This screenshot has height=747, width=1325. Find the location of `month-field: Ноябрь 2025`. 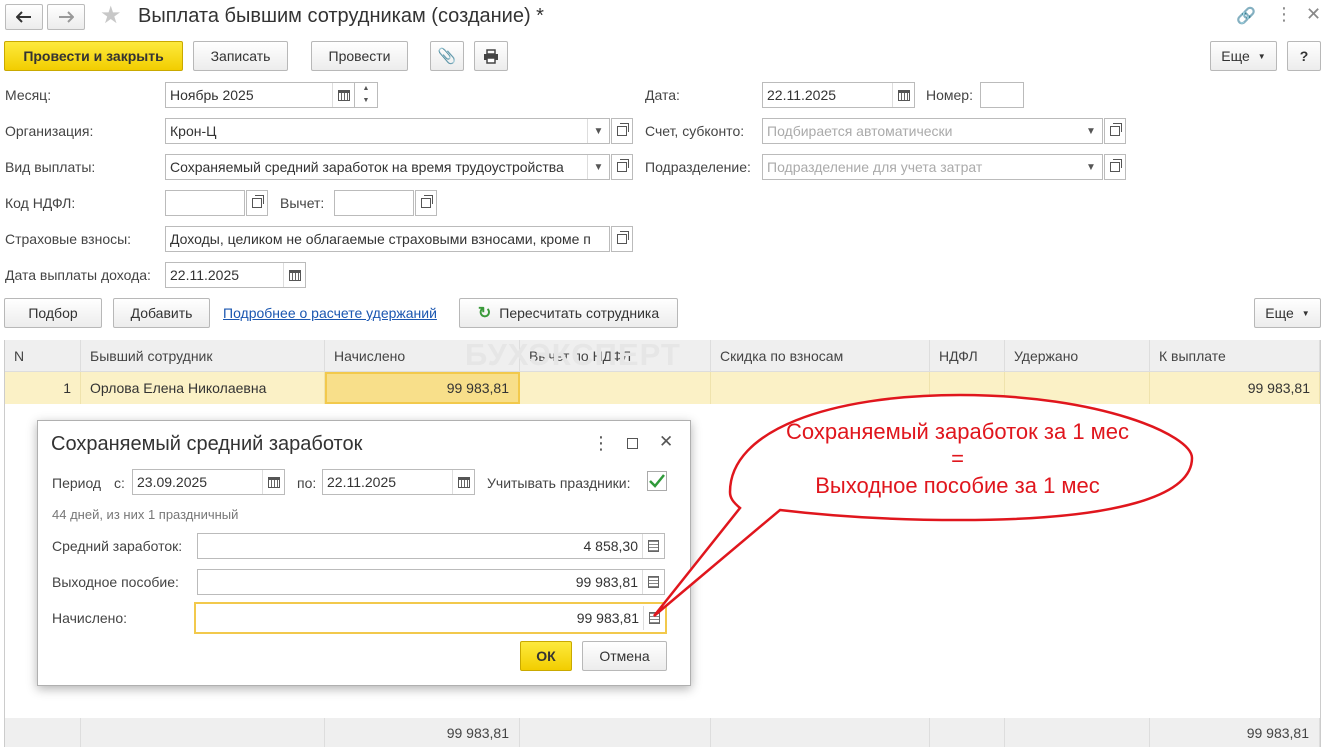

month-field: Ноябрь 2025 is located at coordinates (260, 95).